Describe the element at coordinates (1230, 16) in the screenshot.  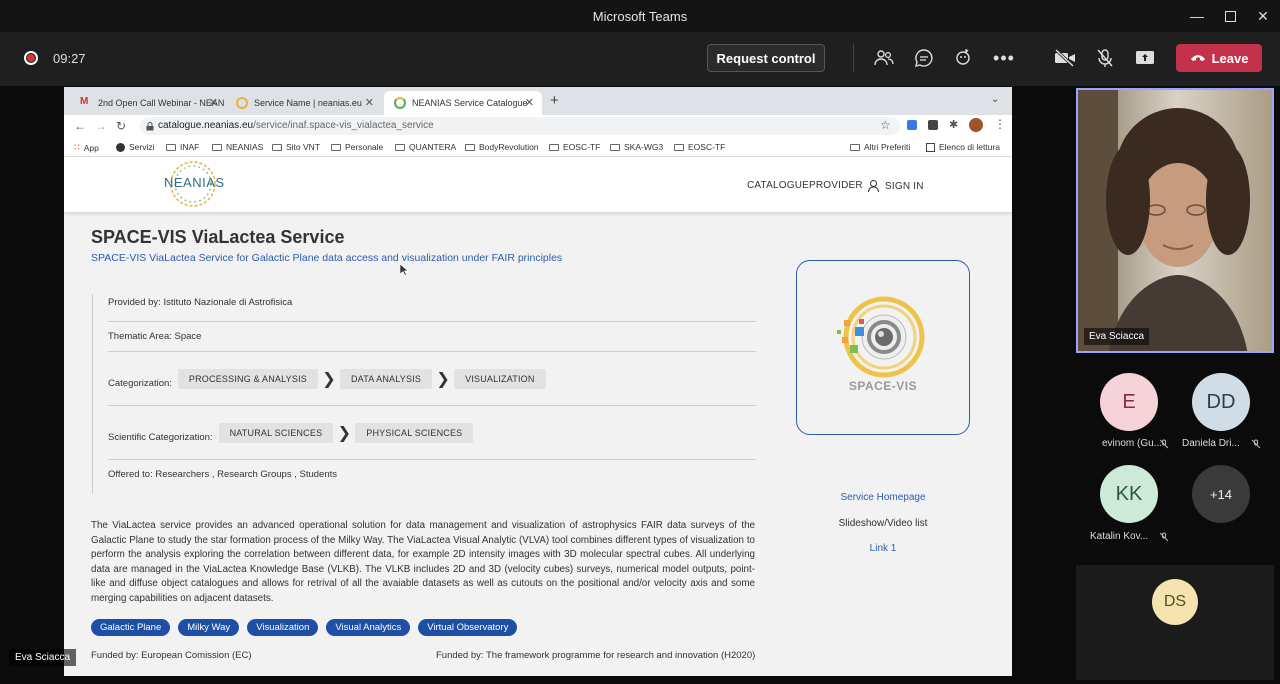
I see `maximize-icon` at that location.